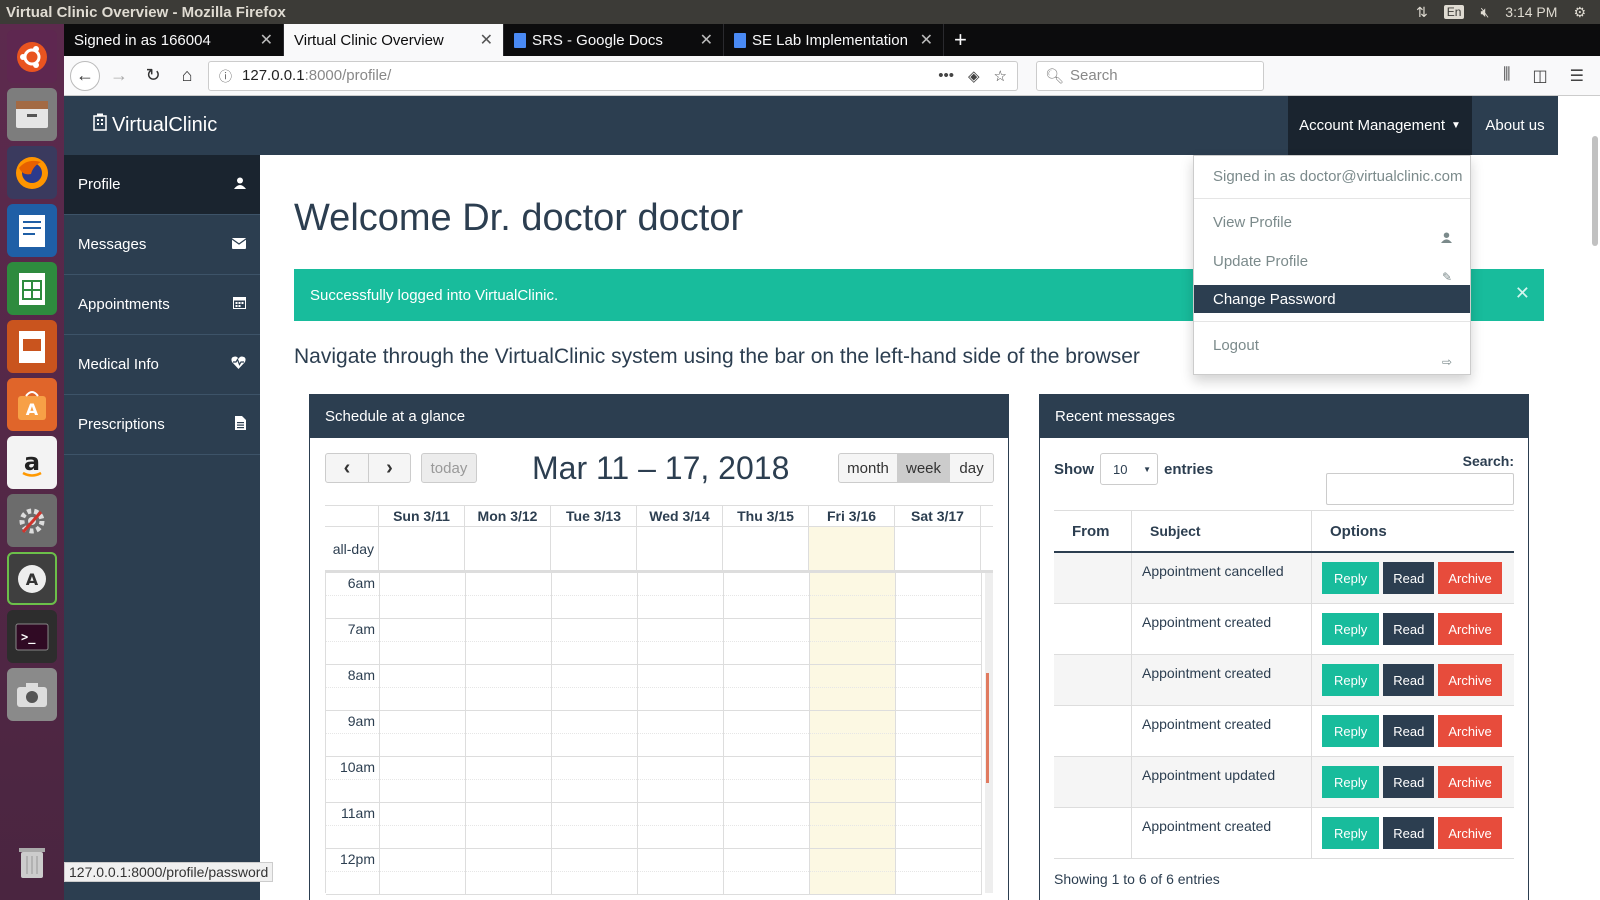 This screenshot has width=1600, height=900. I want to click on column-header-from: From, so click(1093, 531).